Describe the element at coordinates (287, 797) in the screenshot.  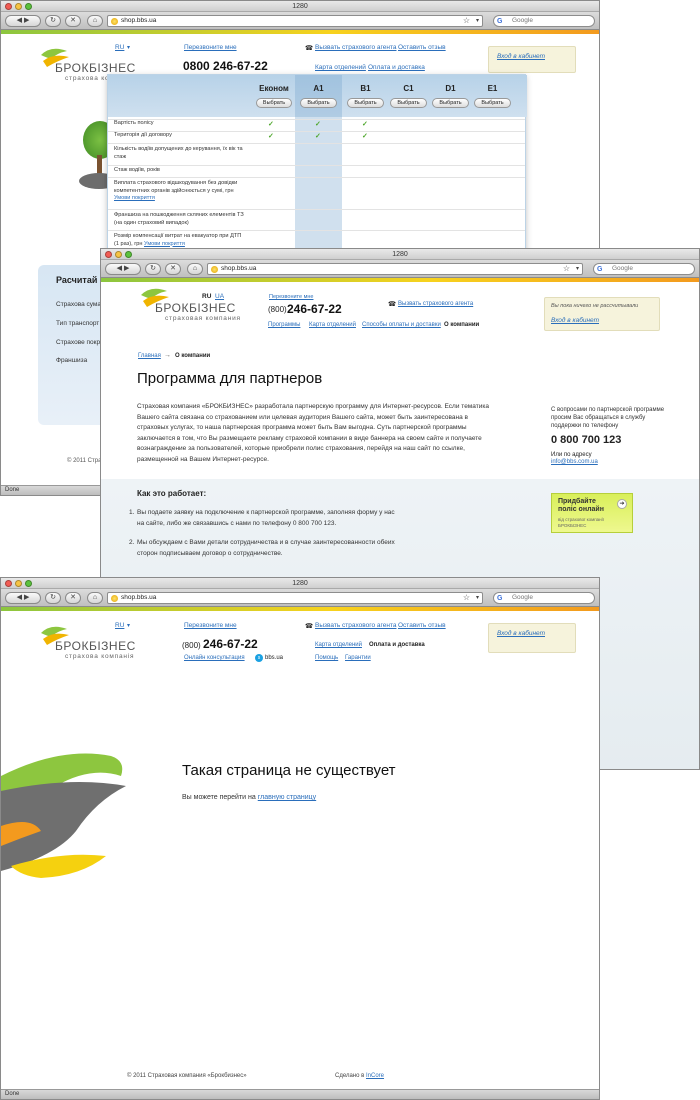
I see `home-page-link: главную страницу` at that location.